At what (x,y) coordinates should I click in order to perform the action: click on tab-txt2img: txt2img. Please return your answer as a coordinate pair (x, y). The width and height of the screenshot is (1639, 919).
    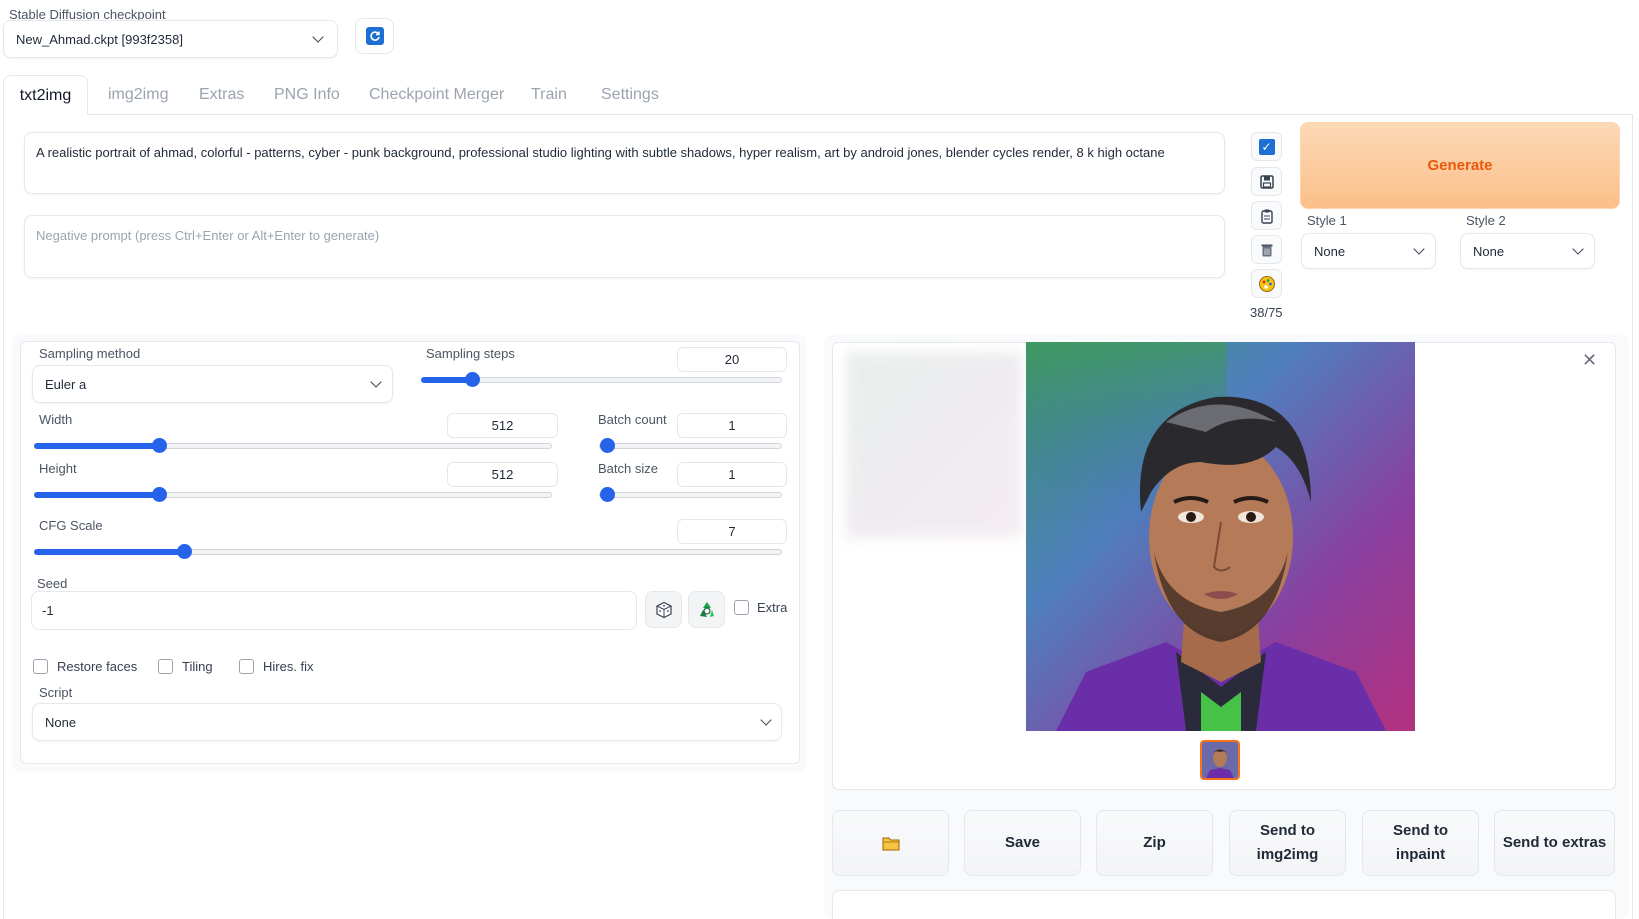
    Looking at the image, I should click on (45, 95).